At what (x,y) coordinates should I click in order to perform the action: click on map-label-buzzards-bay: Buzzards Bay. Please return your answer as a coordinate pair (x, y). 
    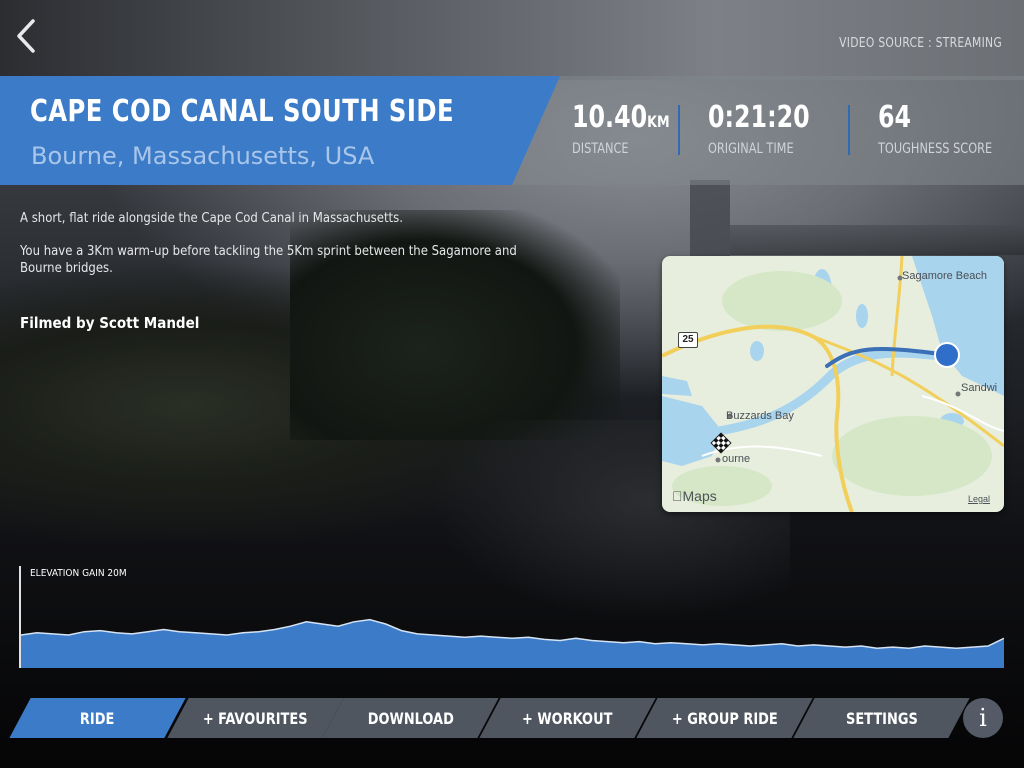
    Looking at the image, I should click on (760, 416).